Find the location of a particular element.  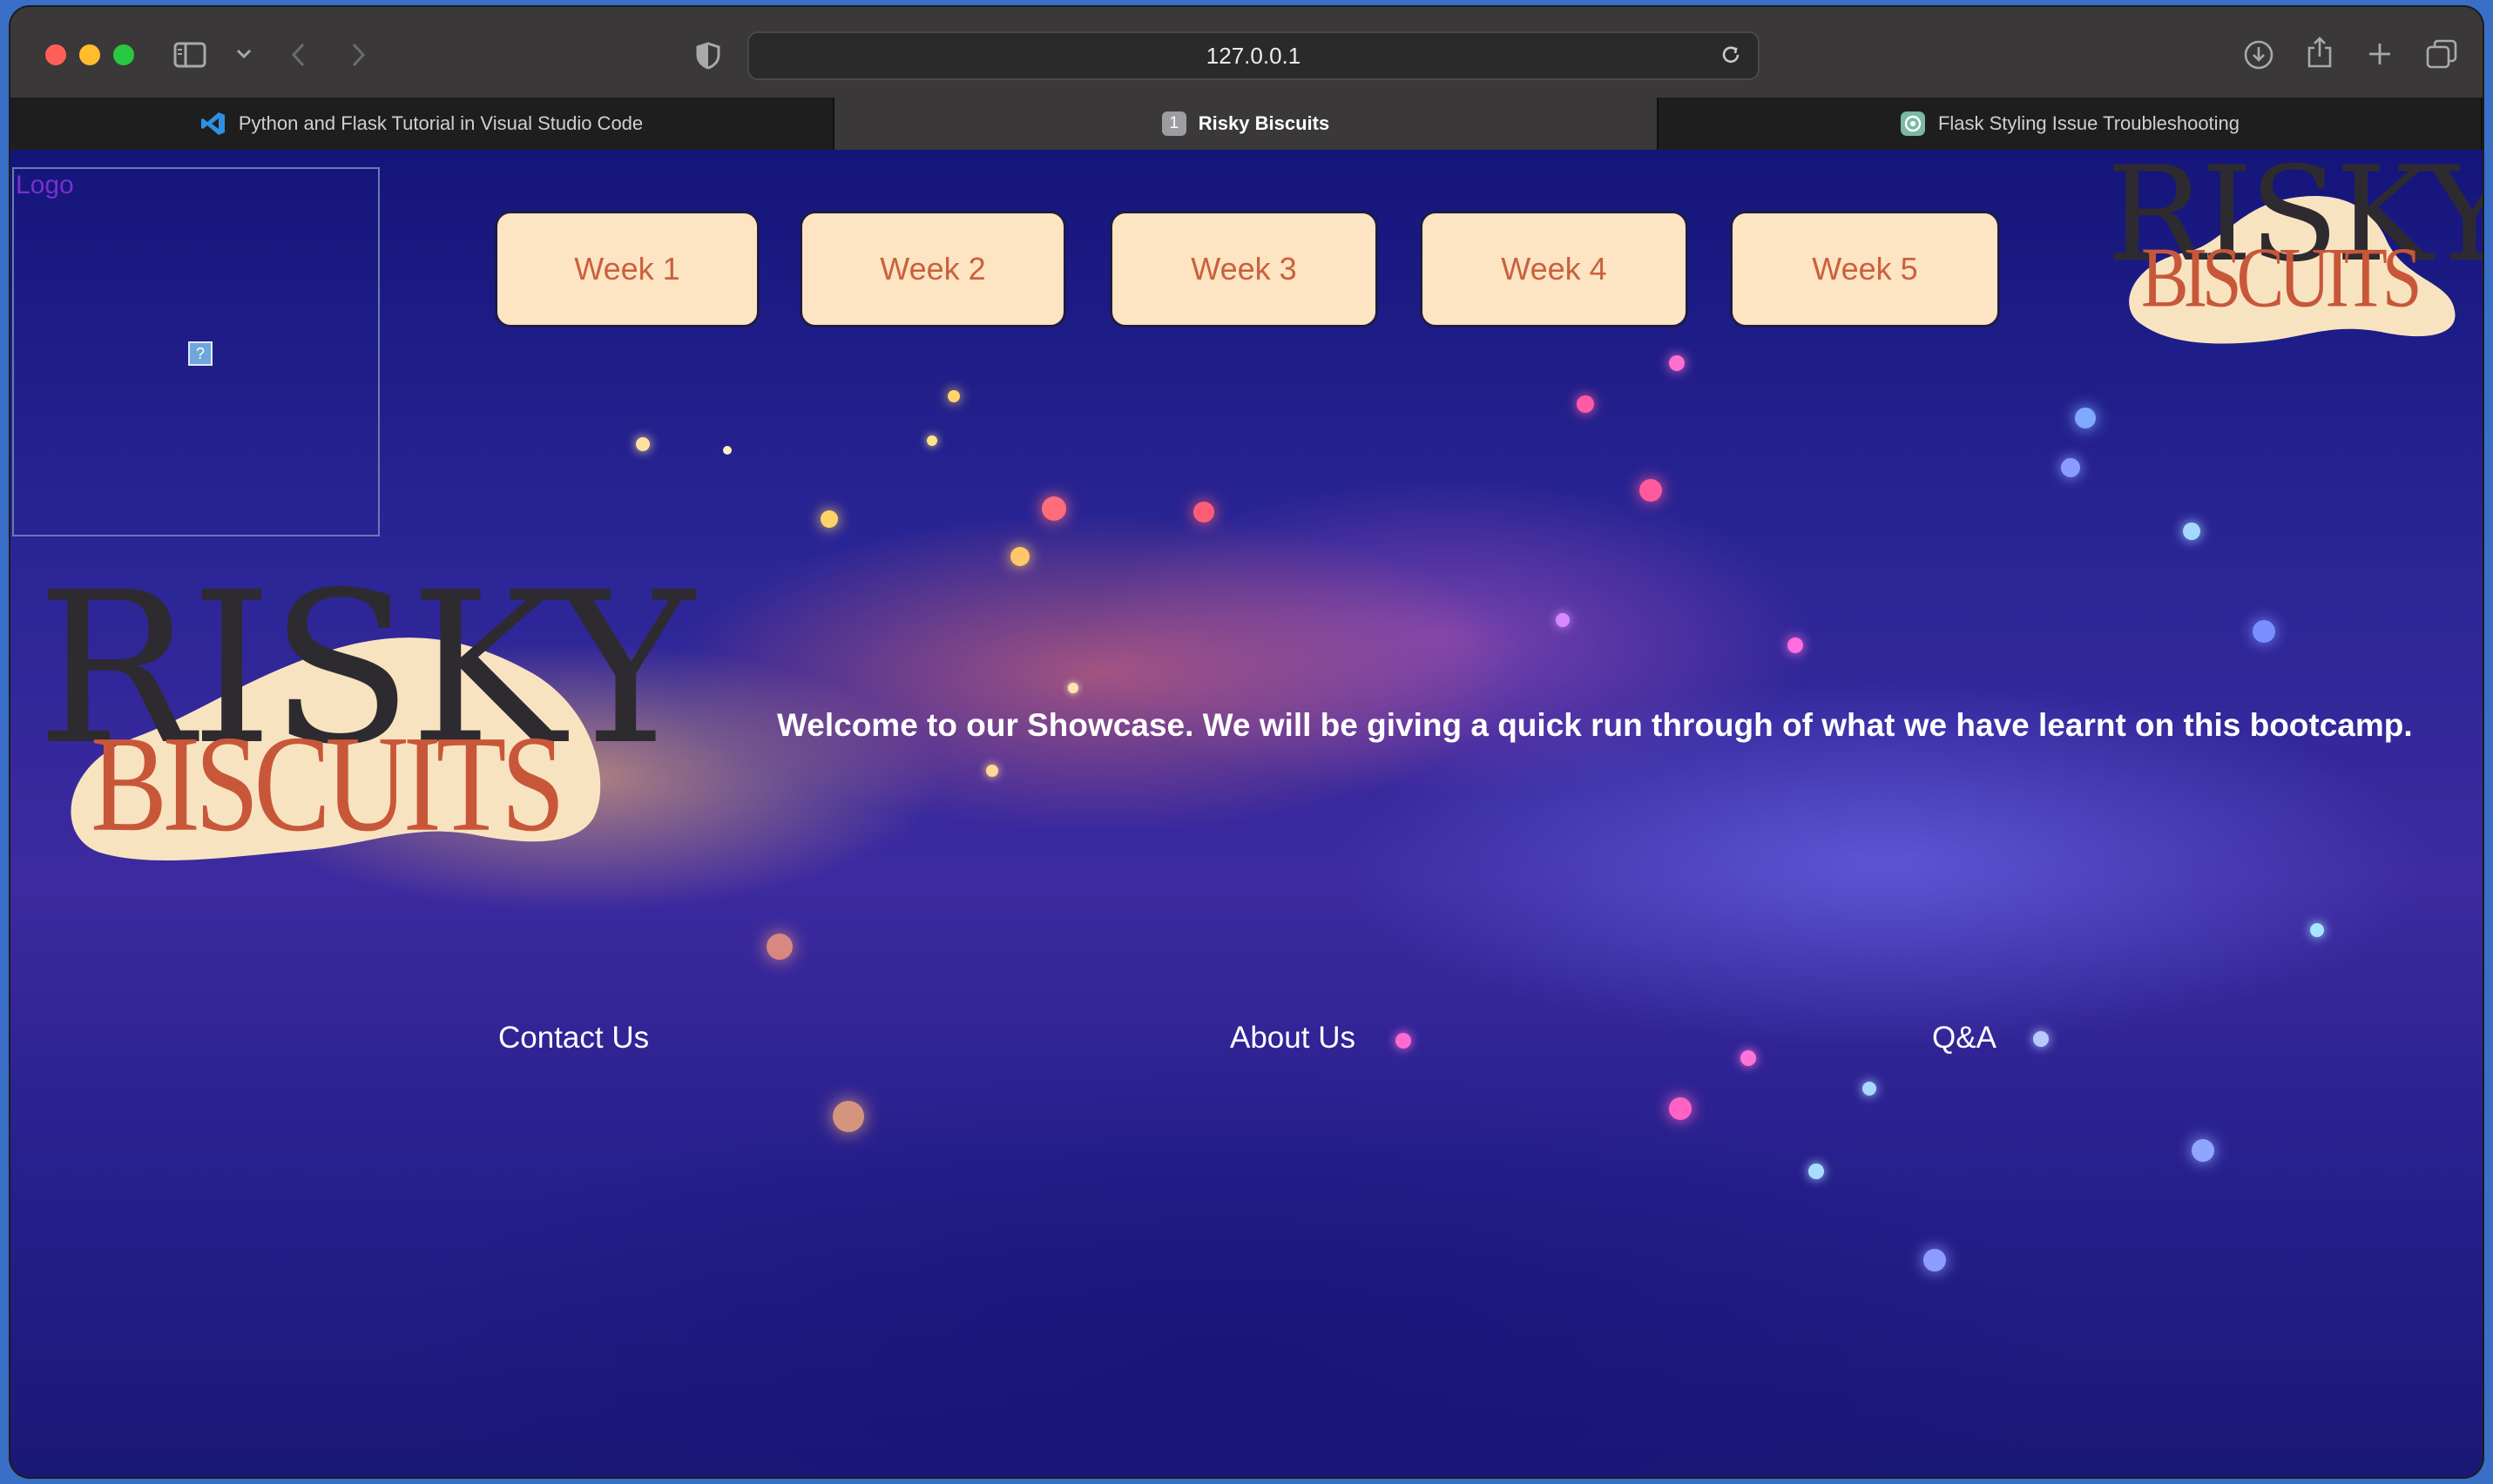

about-us-link: About Us is located at coordinates (1293, 1039).